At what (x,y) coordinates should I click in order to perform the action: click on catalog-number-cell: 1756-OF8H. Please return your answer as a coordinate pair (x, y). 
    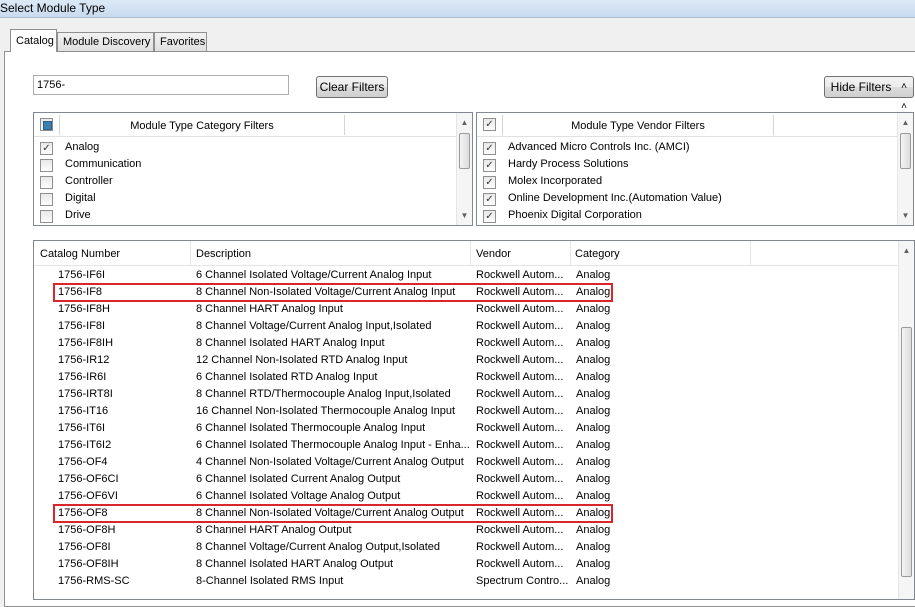
    Looking at the image, I should click on (87, 530).